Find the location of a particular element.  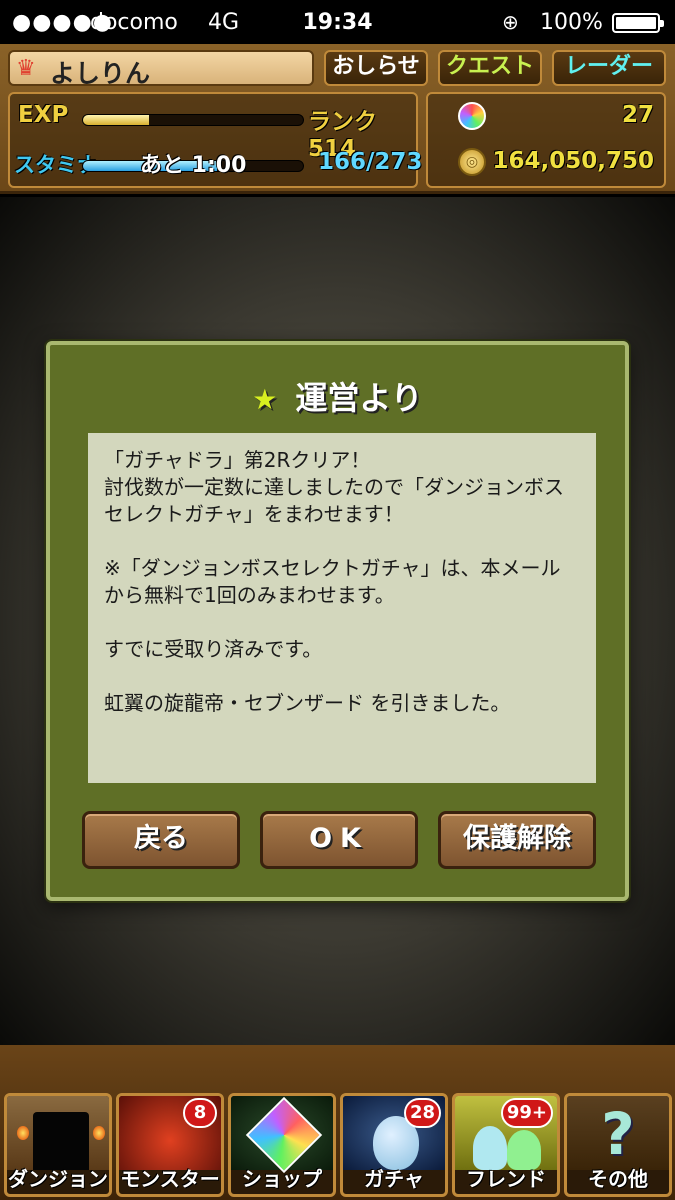

quest-button: クエスト is located at coordinates (490, 68).